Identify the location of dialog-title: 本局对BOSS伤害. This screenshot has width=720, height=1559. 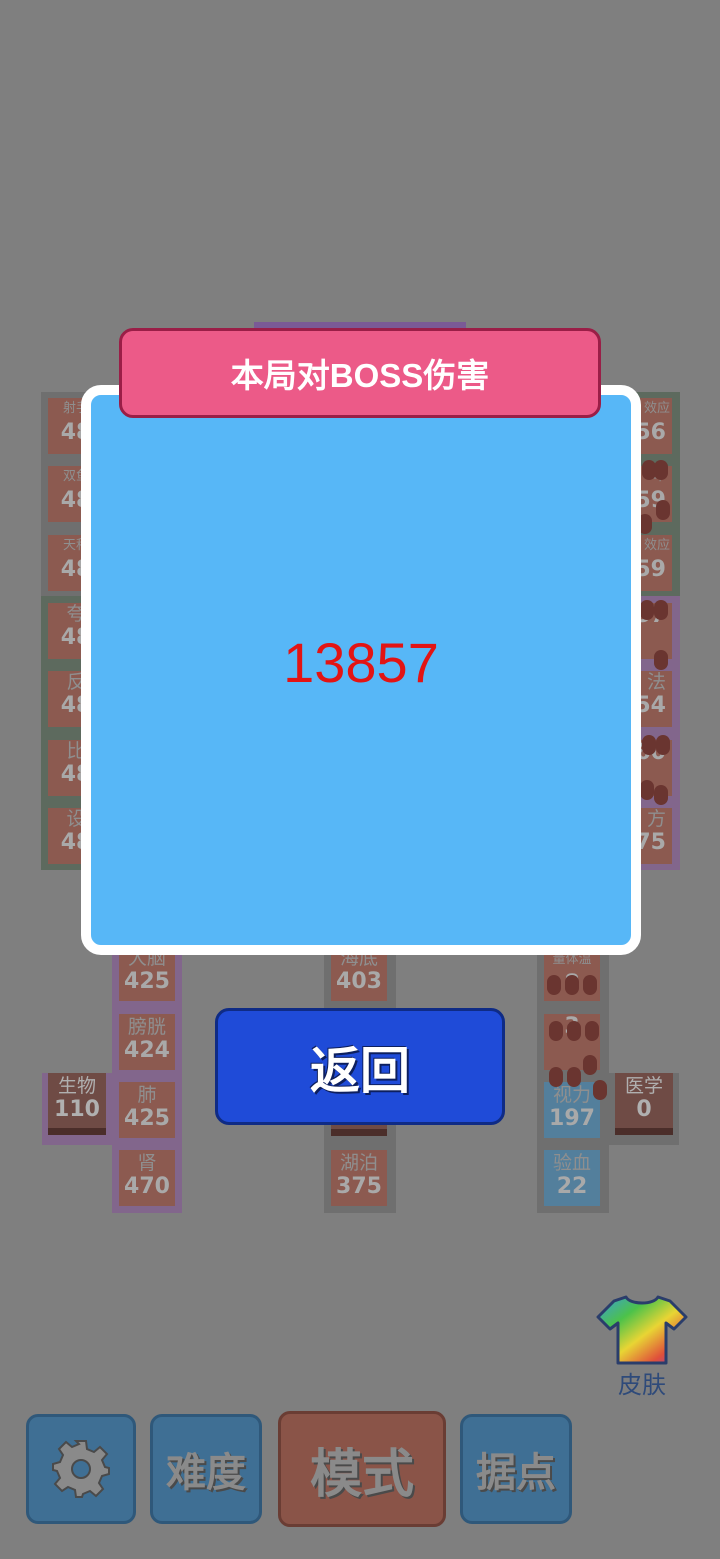
(360, 373).